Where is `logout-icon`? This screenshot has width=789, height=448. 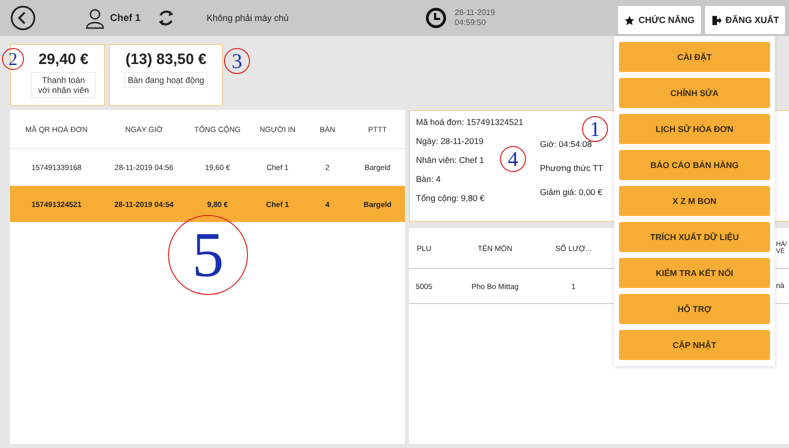 logout-icon is located at coordinates (716, 20).